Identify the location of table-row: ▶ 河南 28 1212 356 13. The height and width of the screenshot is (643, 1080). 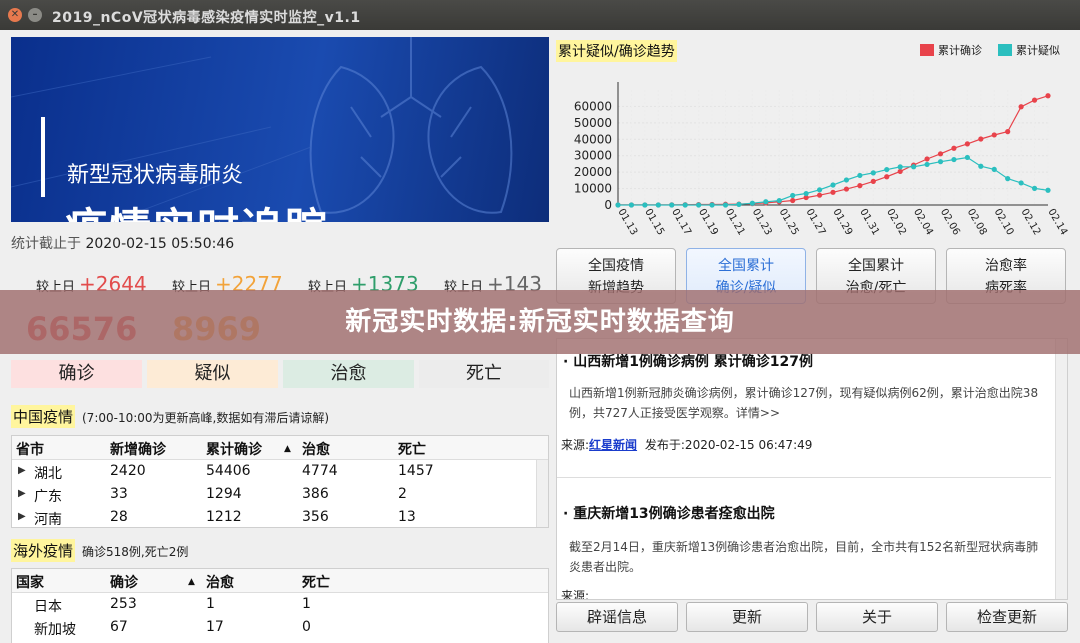
(280, 517).